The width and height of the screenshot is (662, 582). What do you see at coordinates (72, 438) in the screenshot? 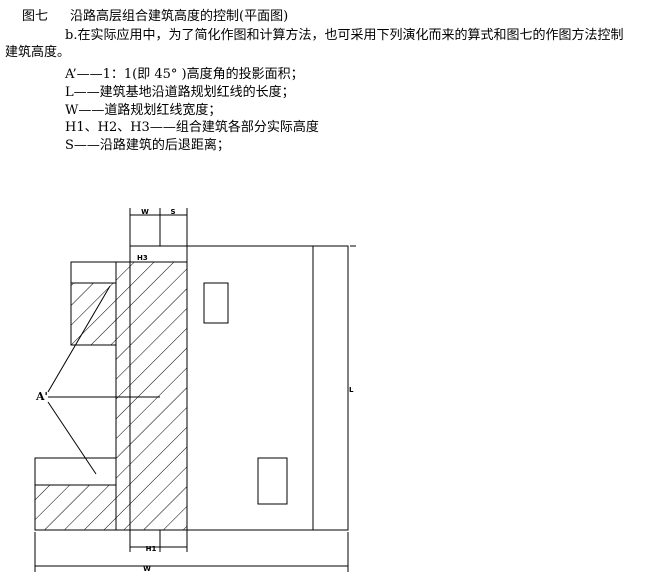
I see `leader-line-lower` at bounding box center [72, 438].